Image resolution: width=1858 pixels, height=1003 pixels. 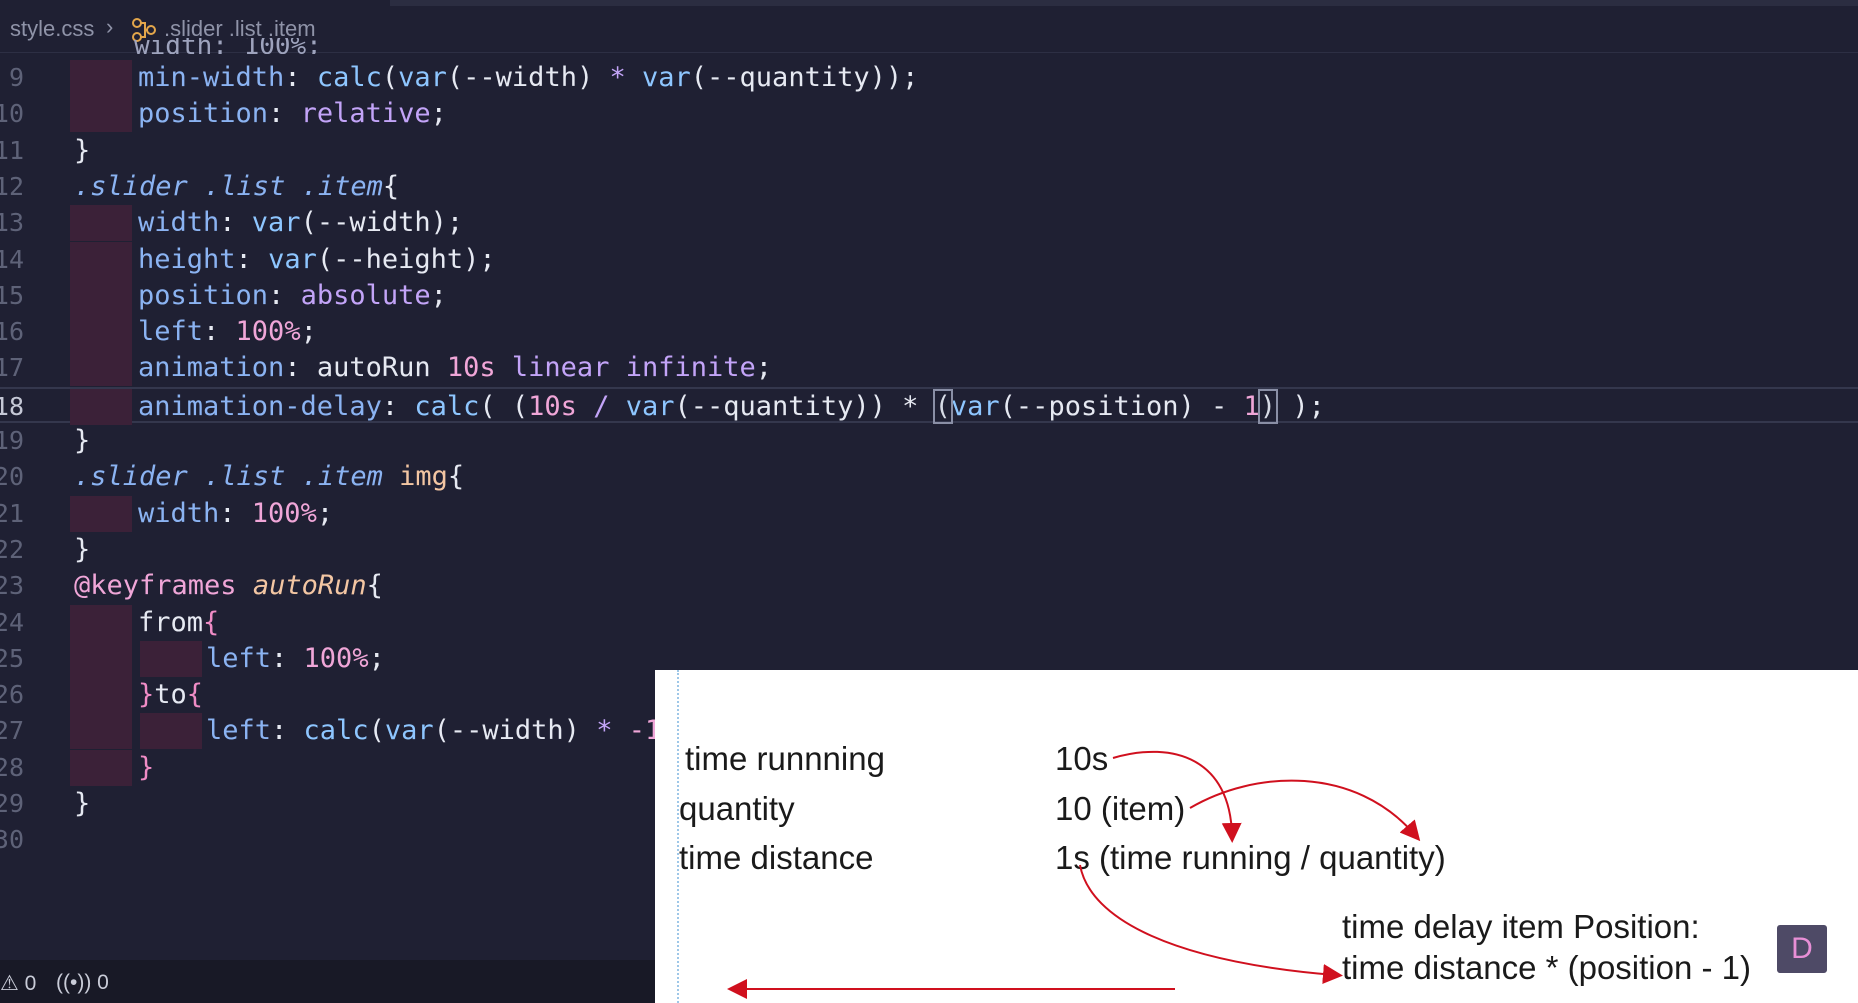 What do you see at coordinates (309, 586) in the screenshot?
I see `code-token: autoRun` at bounding box center [309, 586].